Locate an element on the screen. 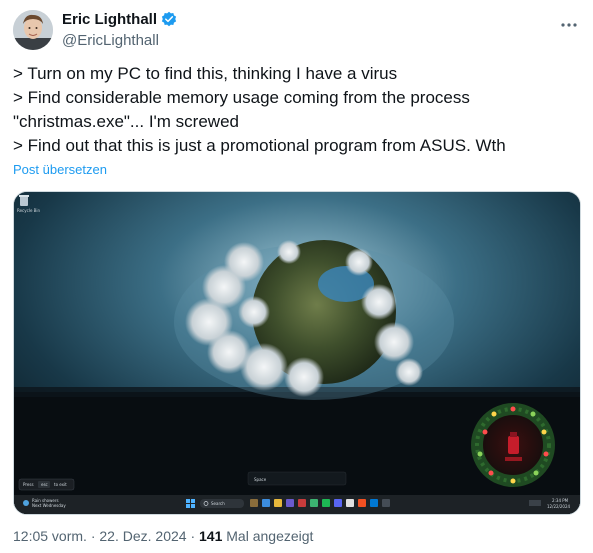  more-options-icon is located at coordinates (569, 23).